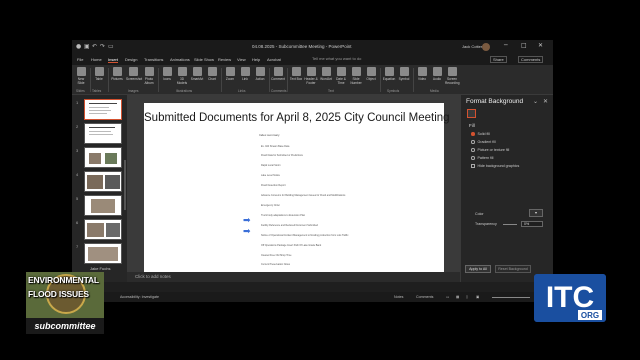  Describe the element at coordinates (197, 74) in the screenshot. I see `smartart-button: SmartArt` at that location.